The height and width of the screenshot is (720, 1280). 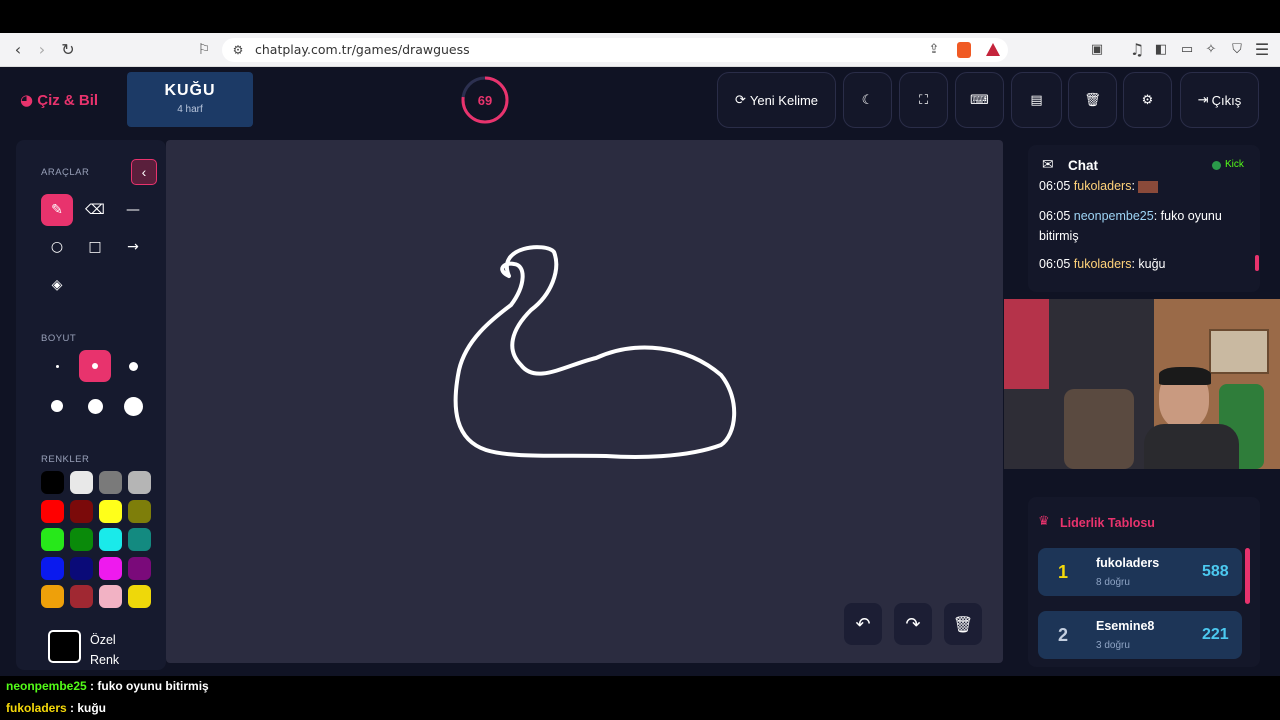 I want to click on reload-icon: ↻, so click(x=68, y=50).